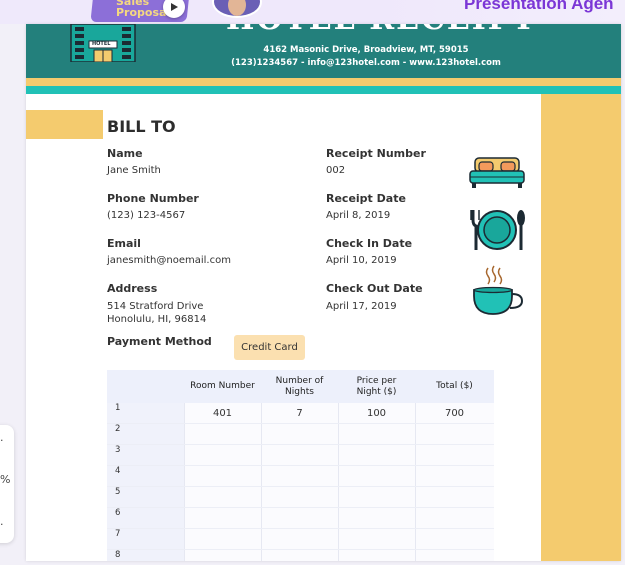  I want to click on side-tool-panel: . % ., so click(7, 484).